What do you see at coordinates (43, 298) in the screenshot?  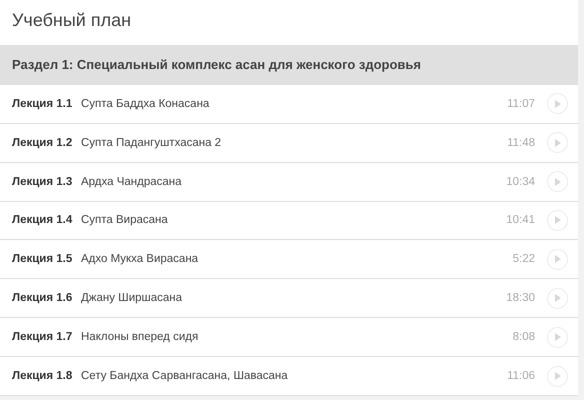 I see `lecture-number: Лекция 1.6` at bounding box center [43, 298].